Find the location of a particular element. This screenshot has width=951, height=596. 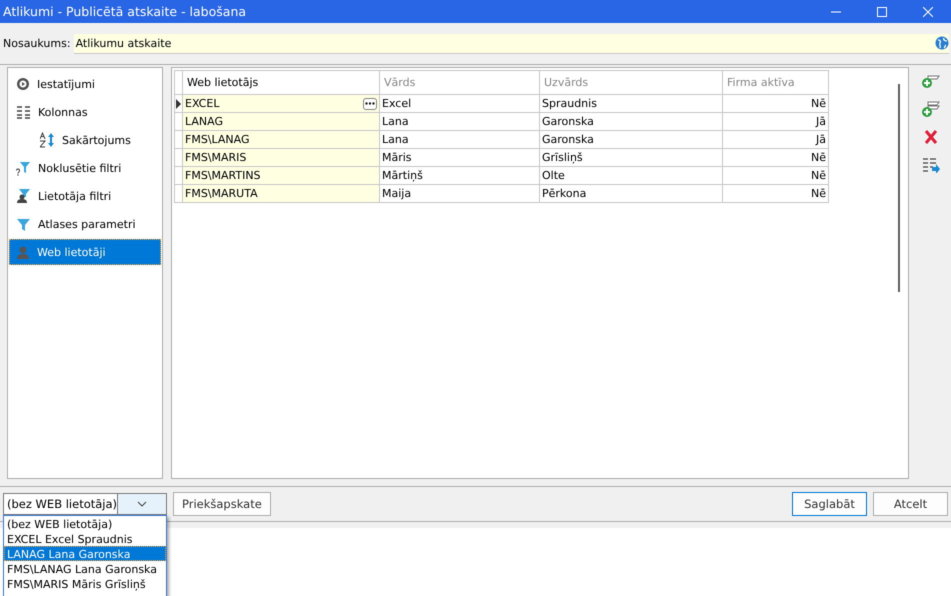

table-cell: FMS\LANAG is located at coordinates (281, 139).